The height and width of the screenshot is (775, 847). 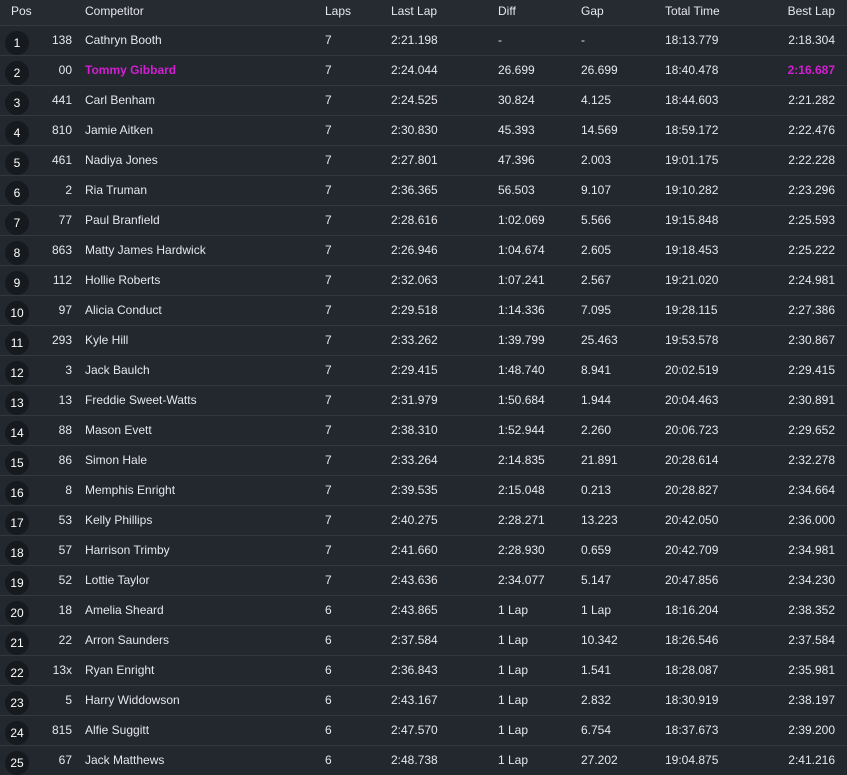 I want to click on header-gap: Gap, so click(x=592, y=11).